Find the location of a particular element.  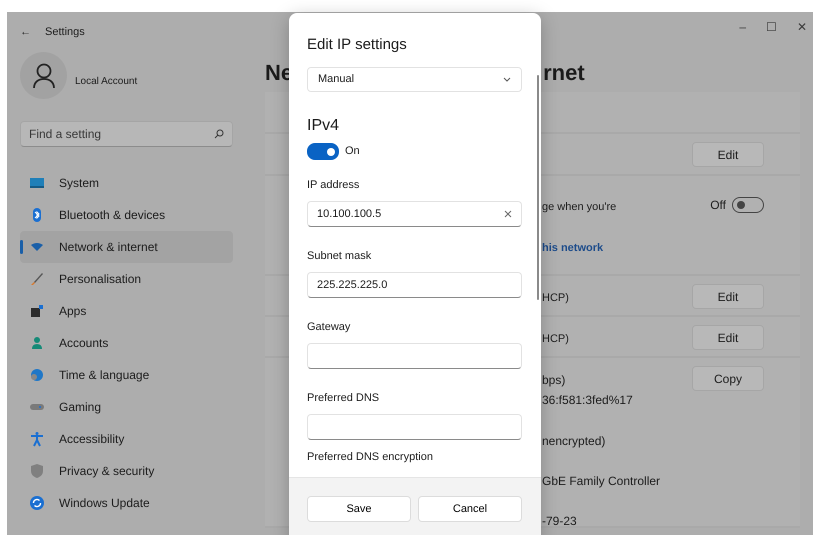

cancel-button: Cancel is located at coordinates (470, 509).